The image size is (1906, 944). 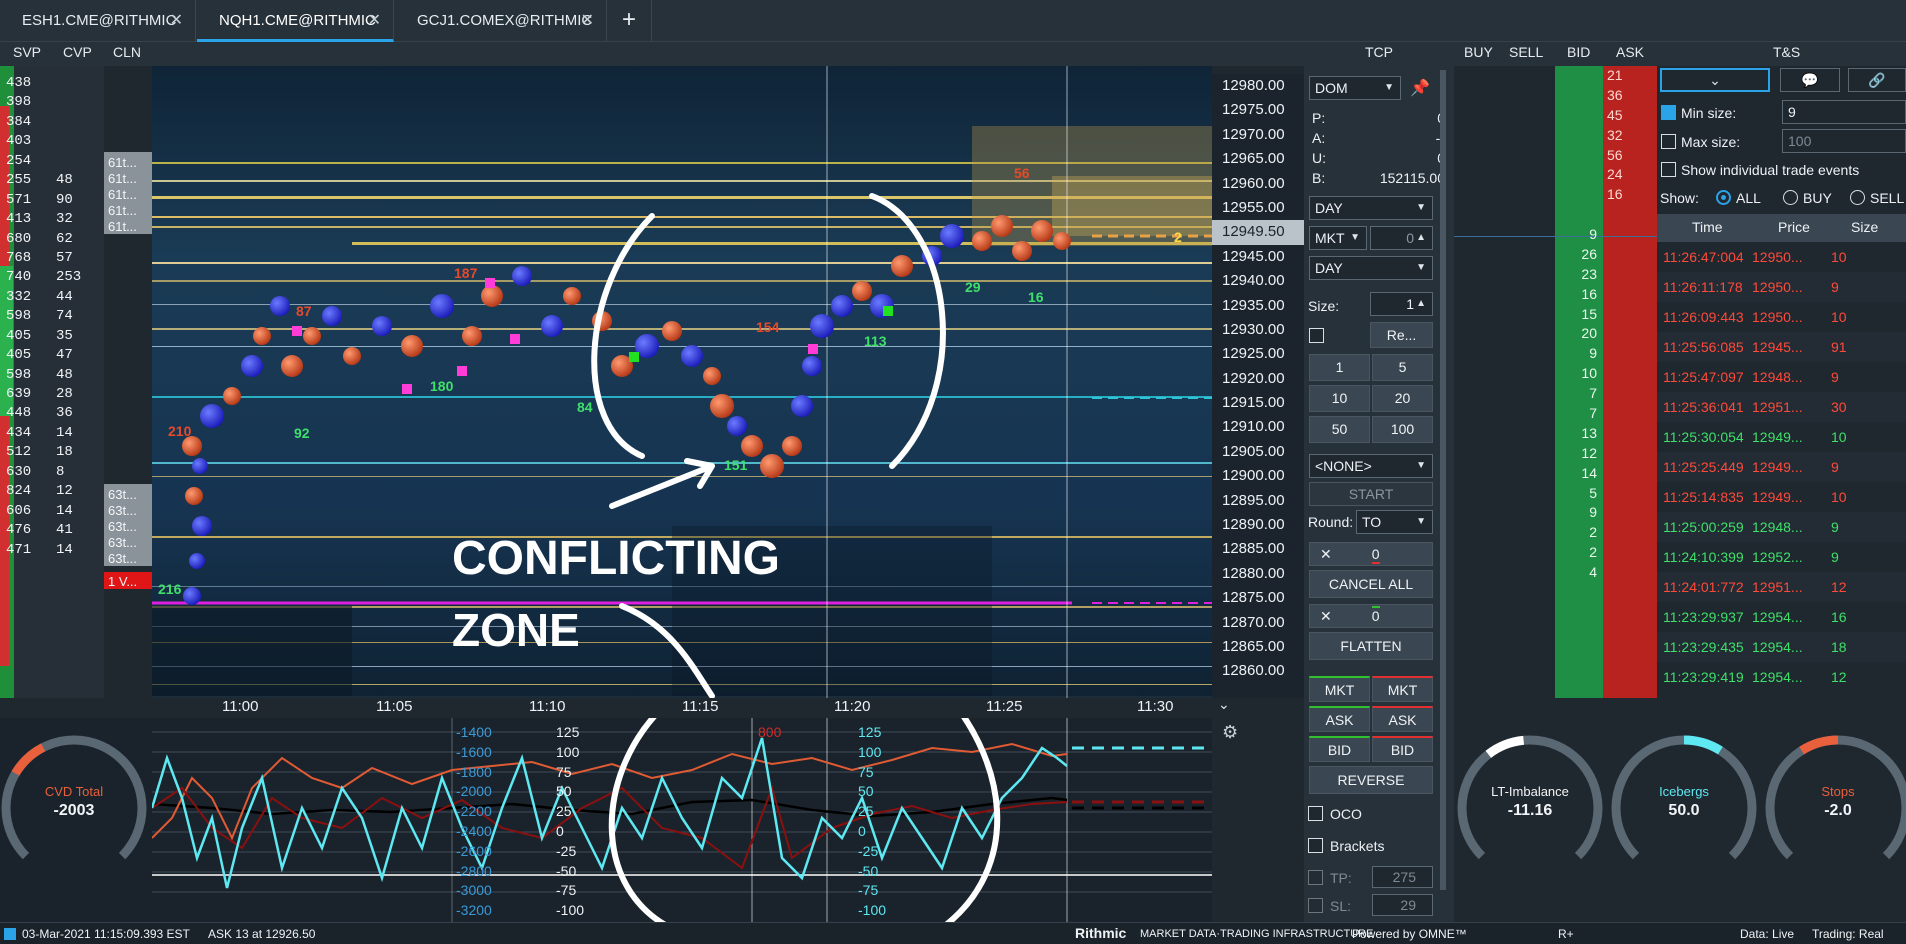 What do you see at coordinates (64, 219) in the screenshot?
I see `cvp-value: 32` at bounding box center [64, 219].